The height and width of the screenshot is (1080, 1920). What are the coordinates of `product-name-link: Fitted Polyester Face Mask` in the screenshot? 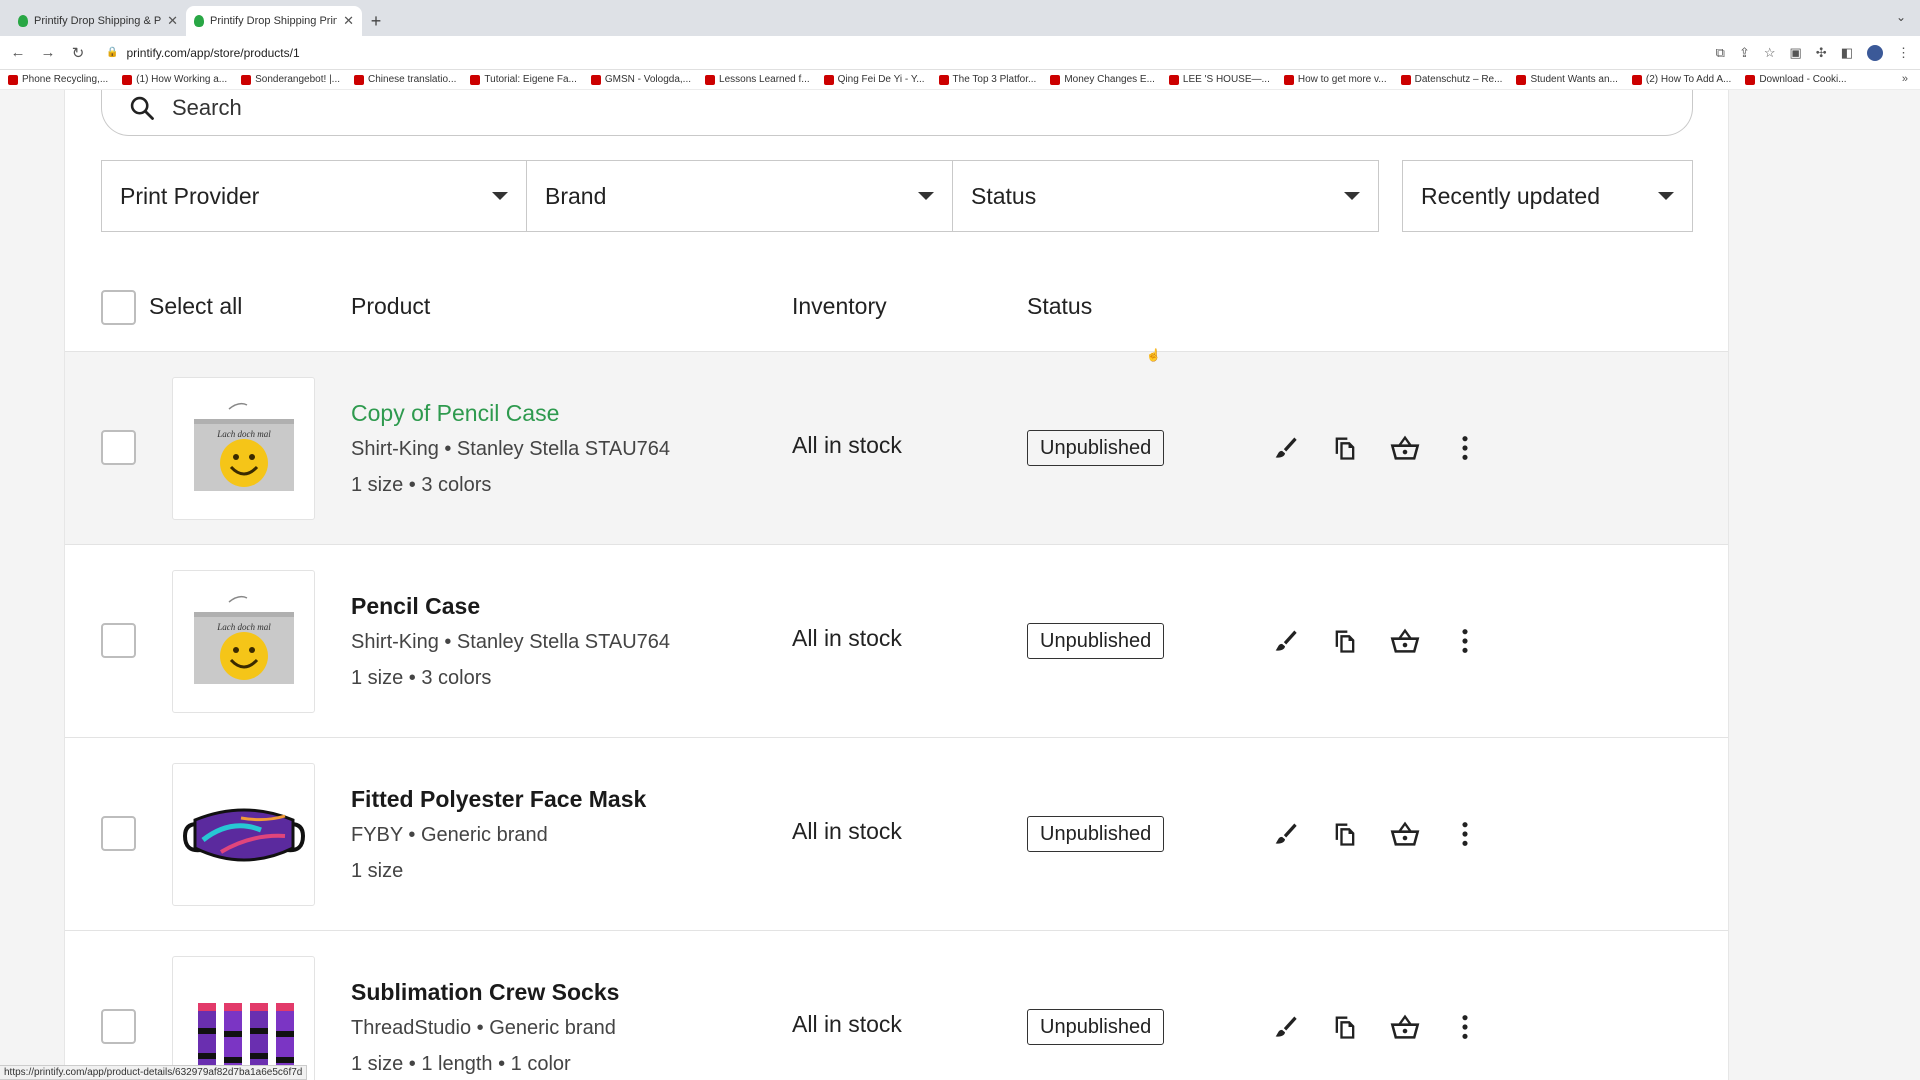 It's located at (498, 799).